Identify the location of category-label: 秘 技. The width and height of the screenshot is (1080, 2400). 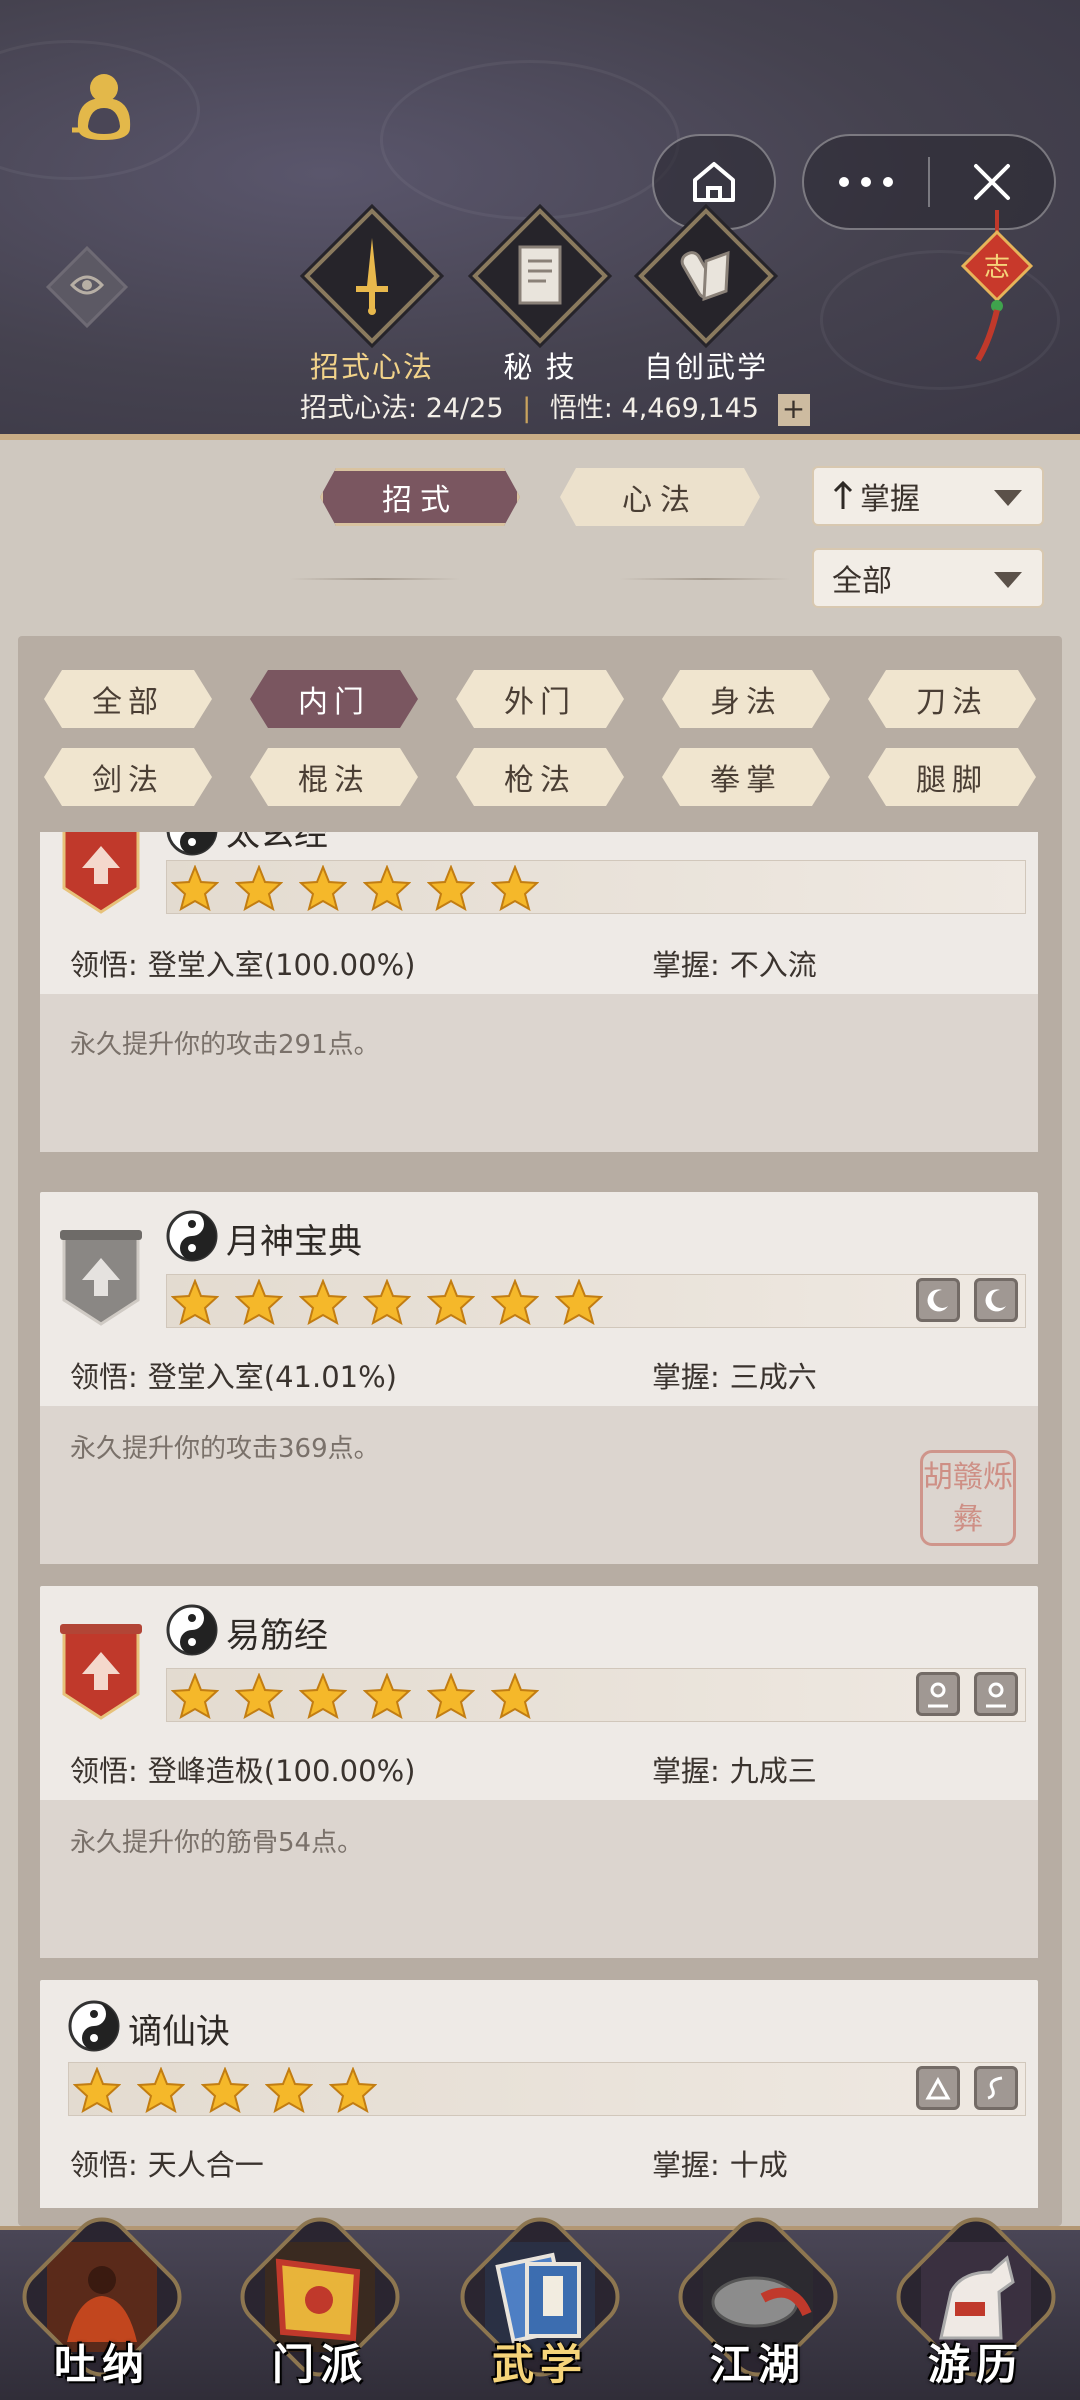
(540, 367).